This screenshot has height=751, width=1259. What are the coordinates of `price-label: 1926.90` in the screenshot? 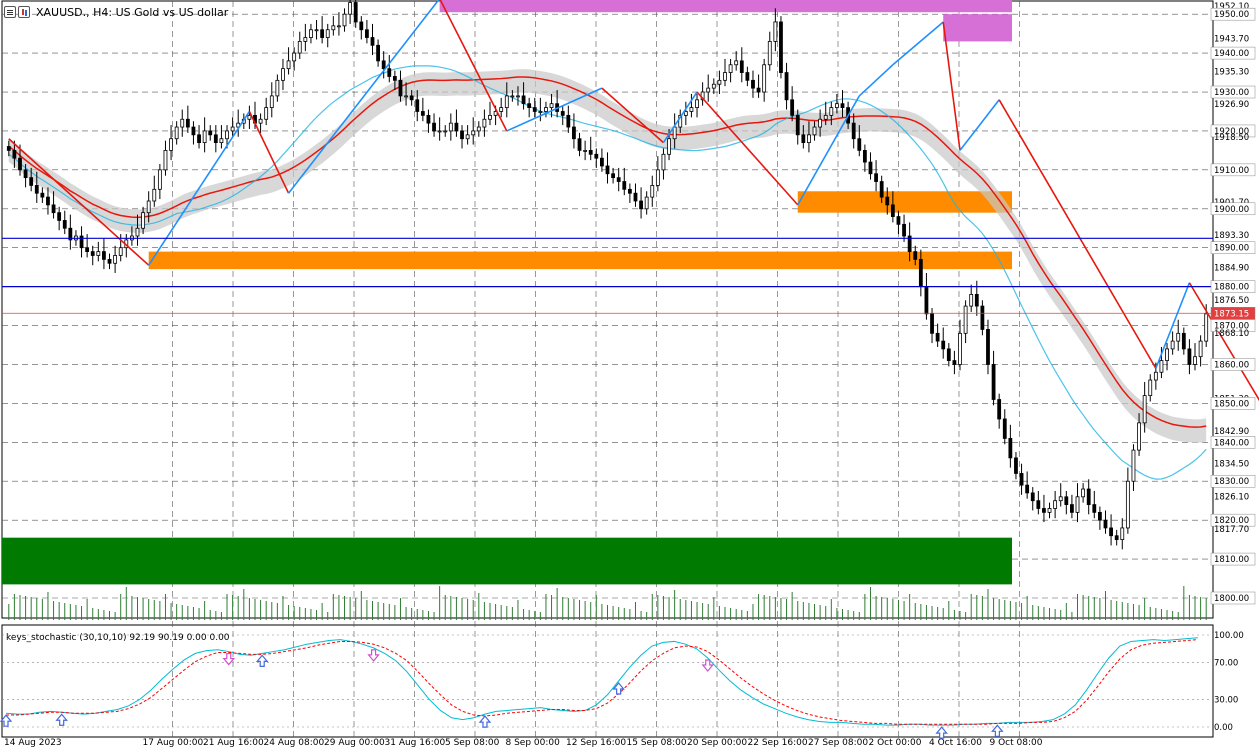 It's located at (1231, 105).